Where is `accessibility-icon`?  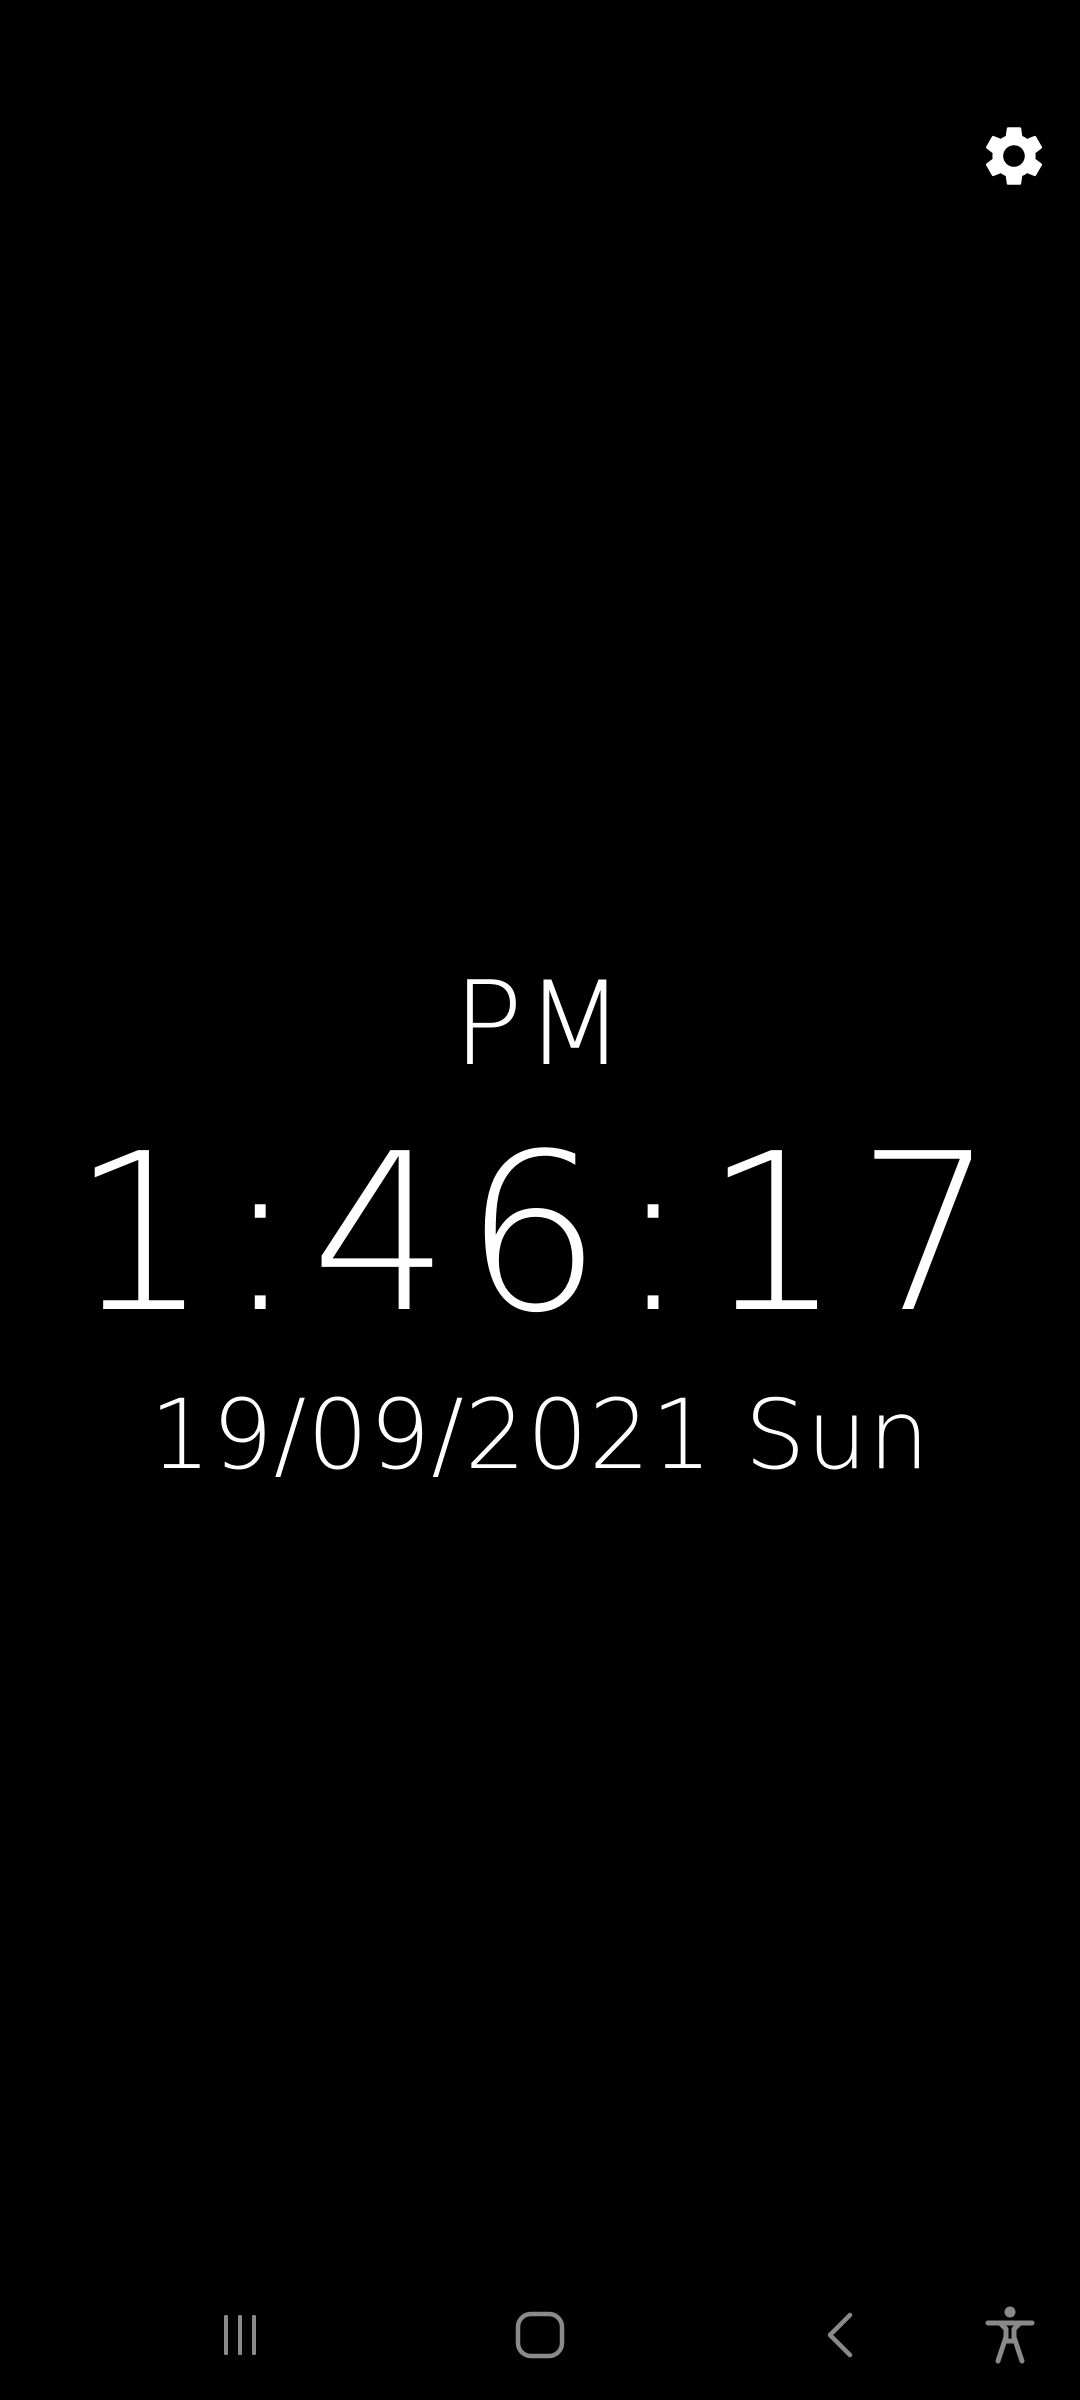 accessibility-icon is located at coordinates (1010, 2335).